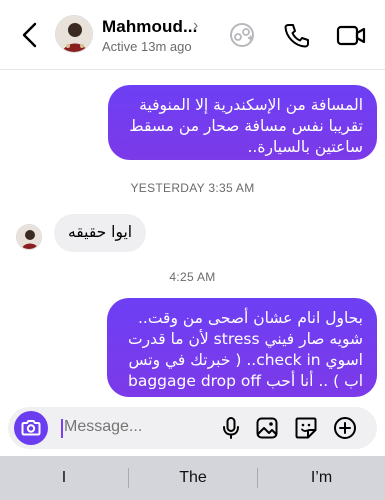 Image resolution: width=385 pixels, height=500 pixels. I want to click on phone-icon, so click(296, 35).